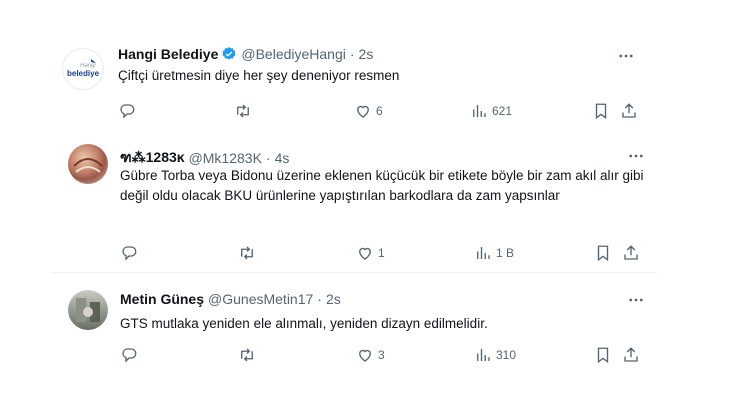  I want to click on handle: @GunesMetin17, so click(260, 299).